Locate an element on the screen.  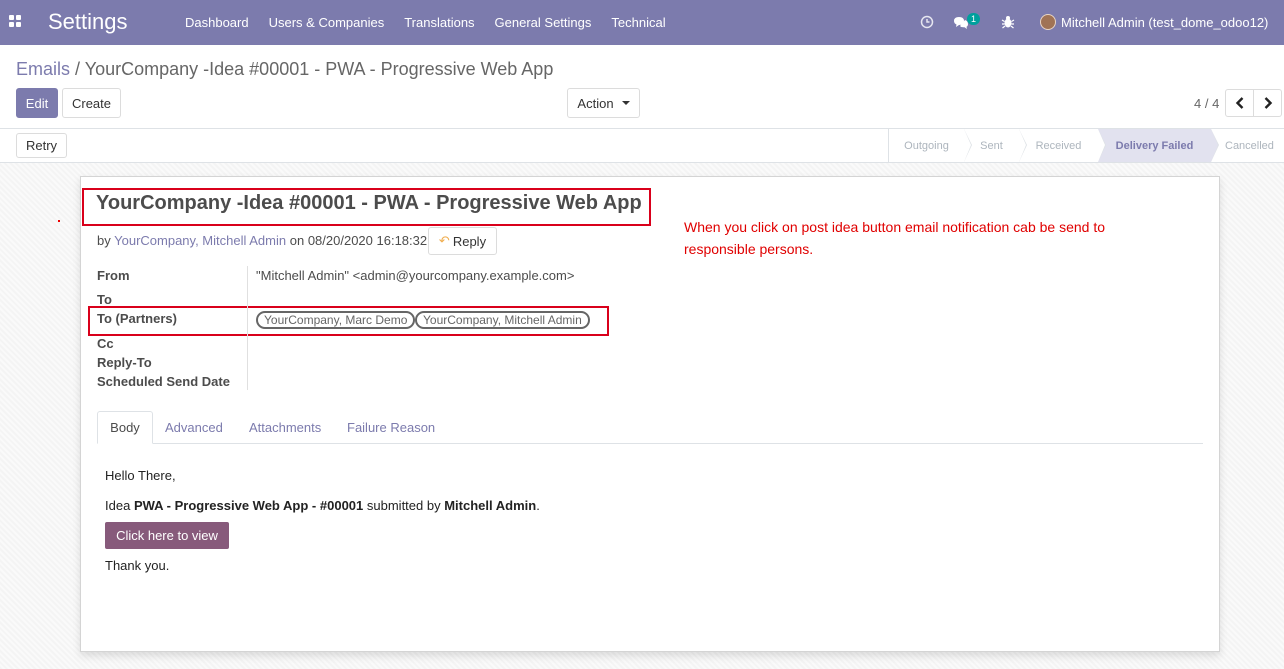
pager-previous-button is located at coordinates (1239, 103).